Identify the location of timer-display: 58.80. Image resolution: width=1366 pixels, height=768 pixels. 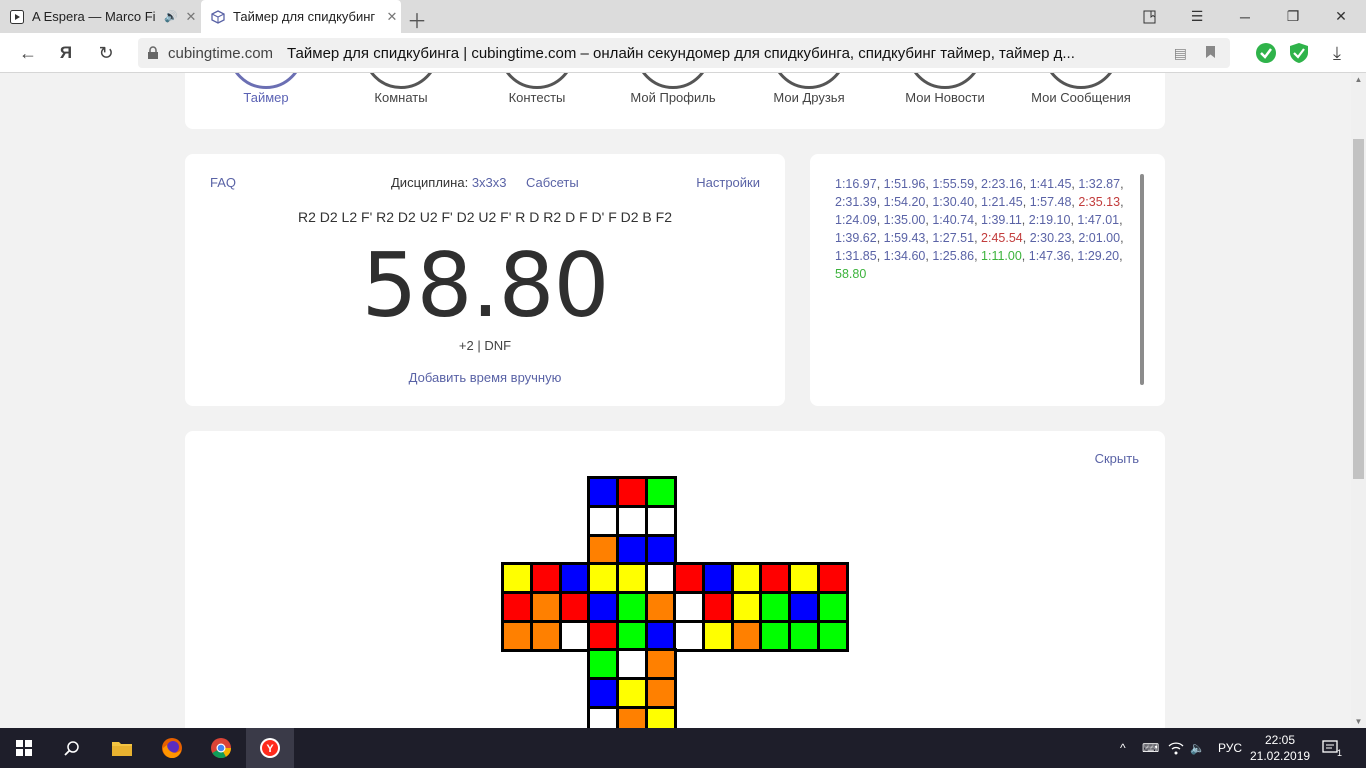
(485, 285).